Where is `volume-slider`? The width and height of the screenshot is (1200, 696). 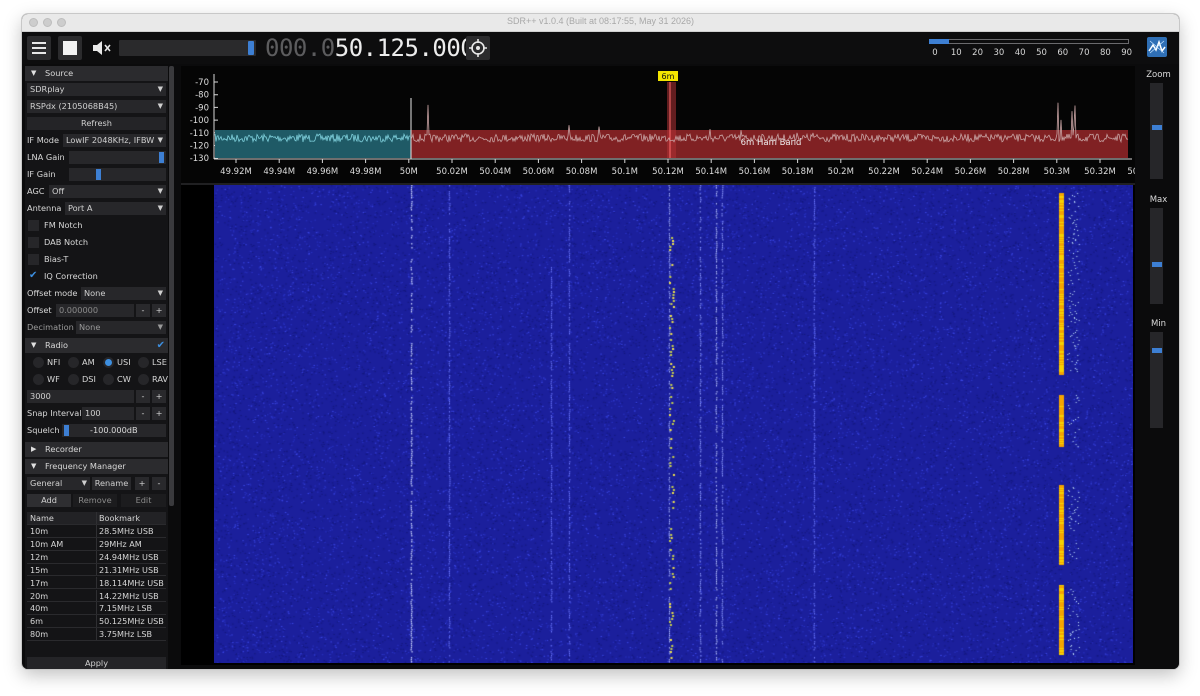
volume-slider is located at coordinates (187, 48).